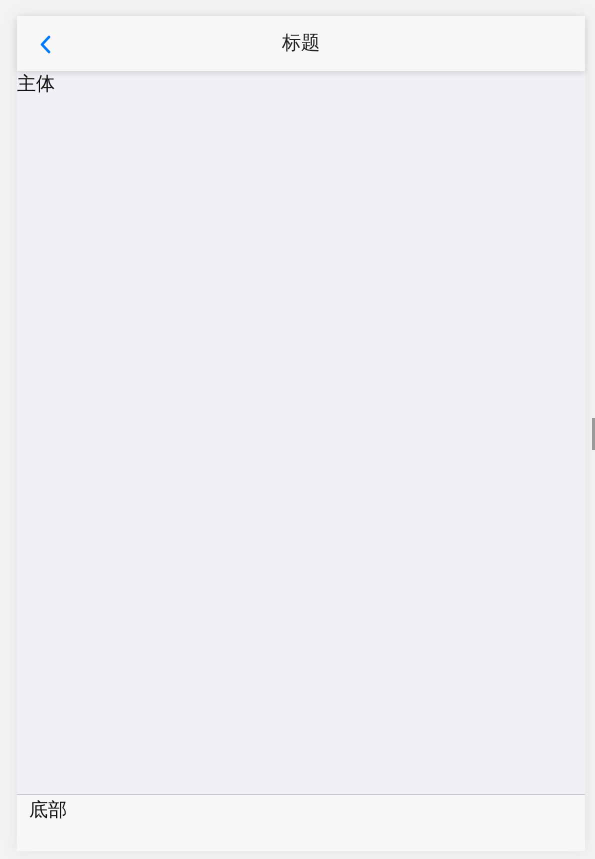 This screenshot has height=859, width=595. Describe the element at coordinates (36, 84) in the screenshot. I see `body-text: 主体` at that location.